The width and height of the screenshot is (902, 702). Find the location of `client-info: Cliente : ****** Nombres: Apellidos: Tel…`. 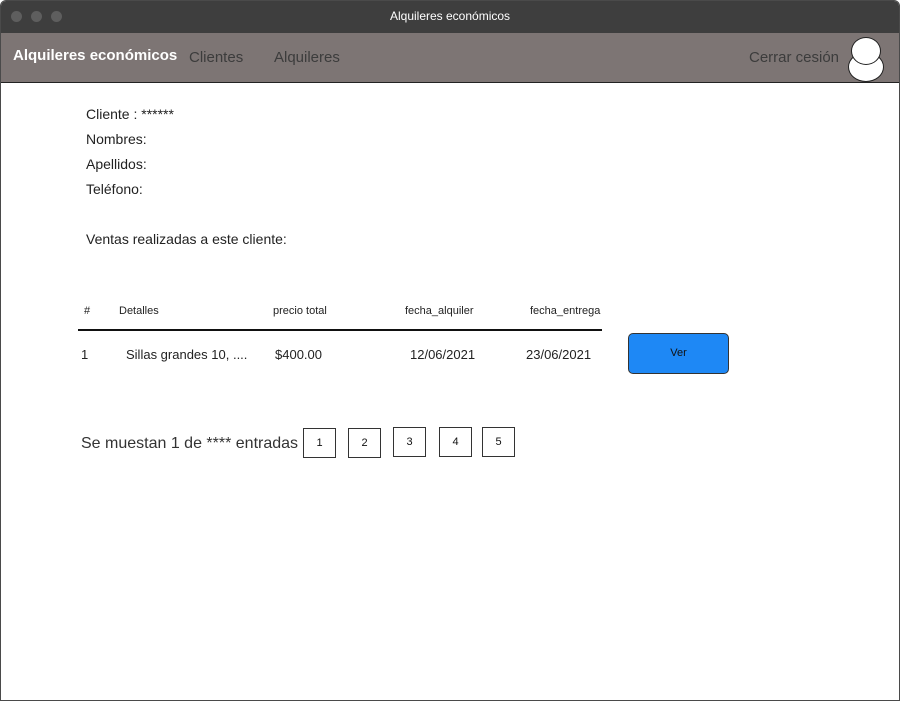

client-info: Cliente : ****** Nombres: Apellidos: Tel… is located at coordinates (130, 155).